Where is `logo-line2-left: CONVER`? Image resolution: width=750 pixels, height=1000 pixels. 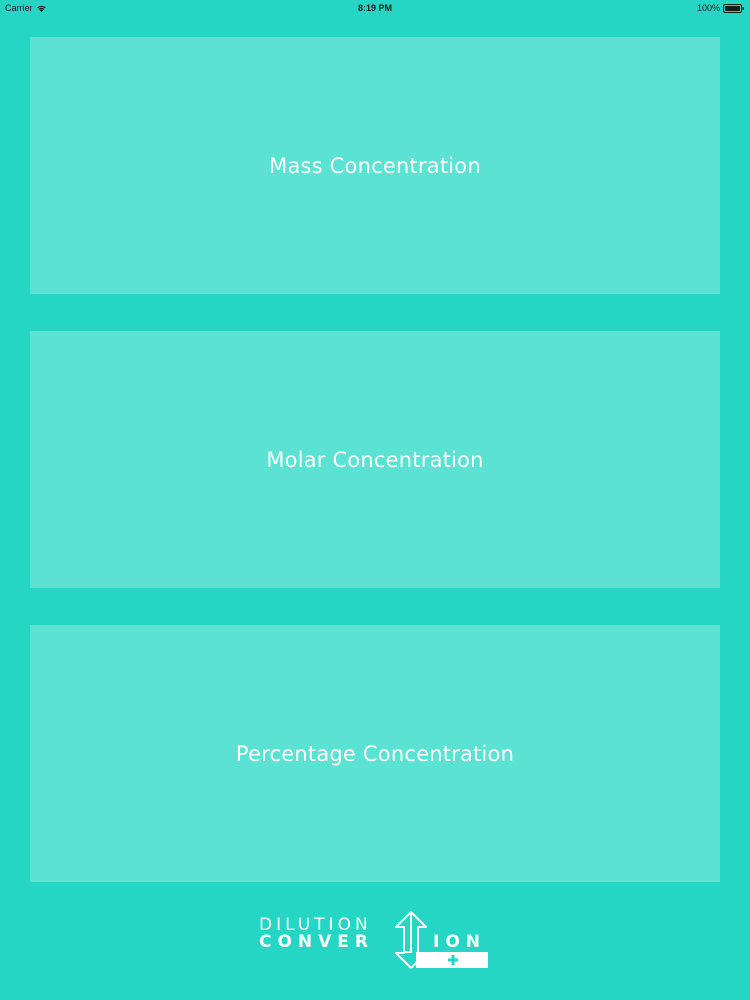 logo-line2-left: CONVER is located at coordinates (316, 942).